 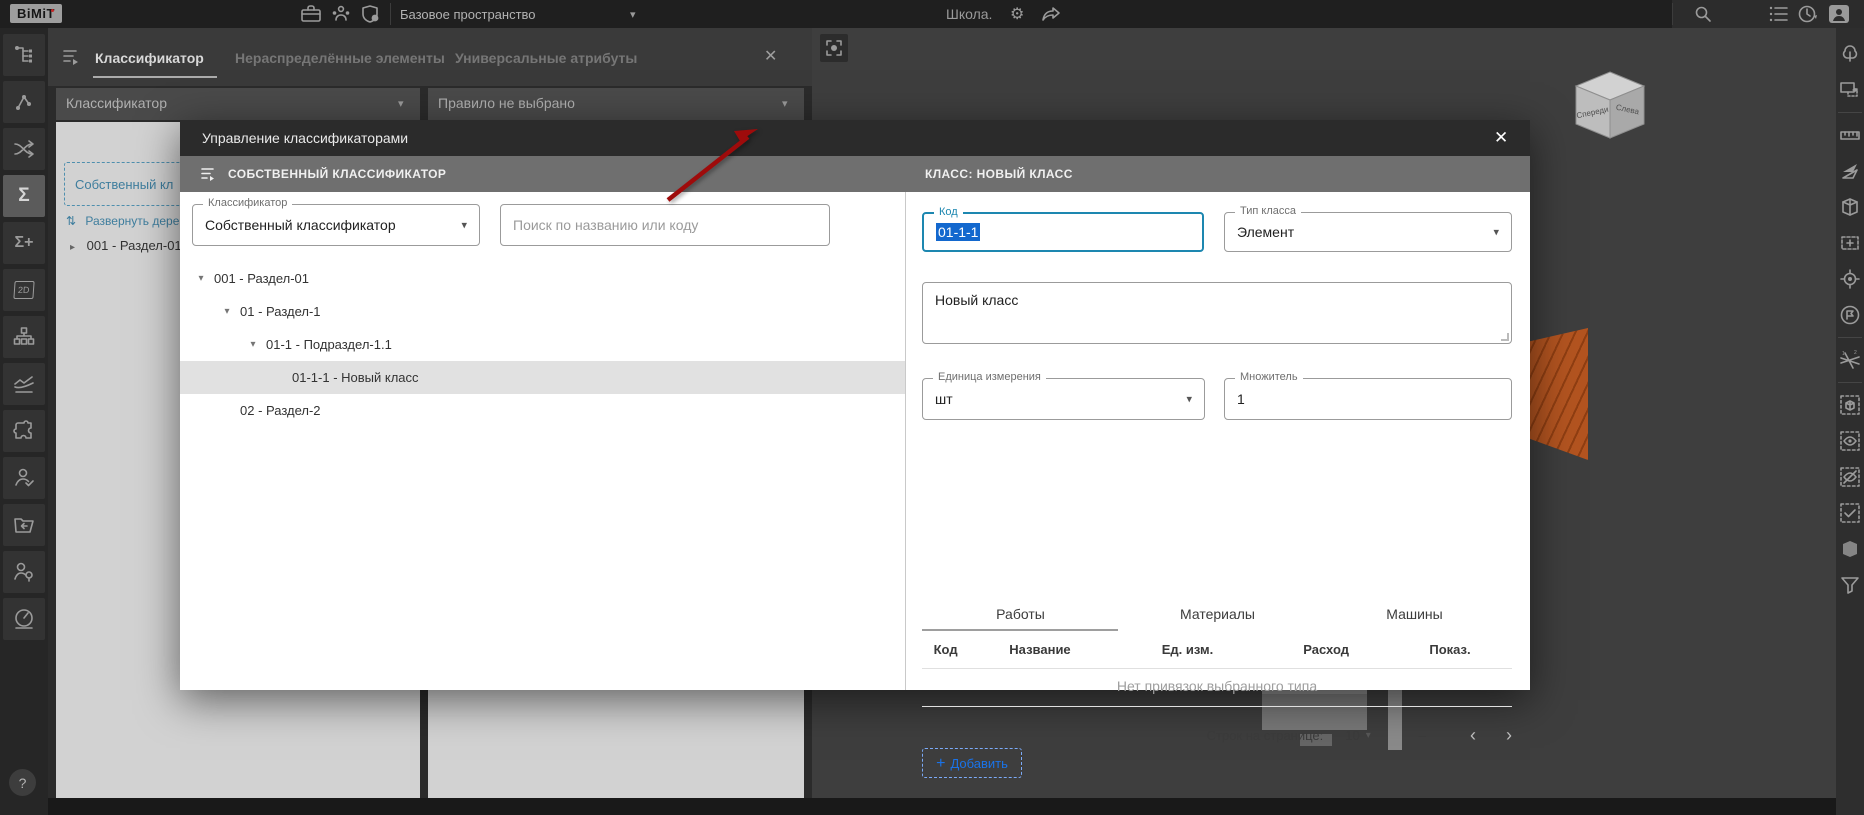 What do you see at coordinates (1352, 735) in the screenshot?
I see `rows-per-page-value: 10` at bounding box center [1352, 735].